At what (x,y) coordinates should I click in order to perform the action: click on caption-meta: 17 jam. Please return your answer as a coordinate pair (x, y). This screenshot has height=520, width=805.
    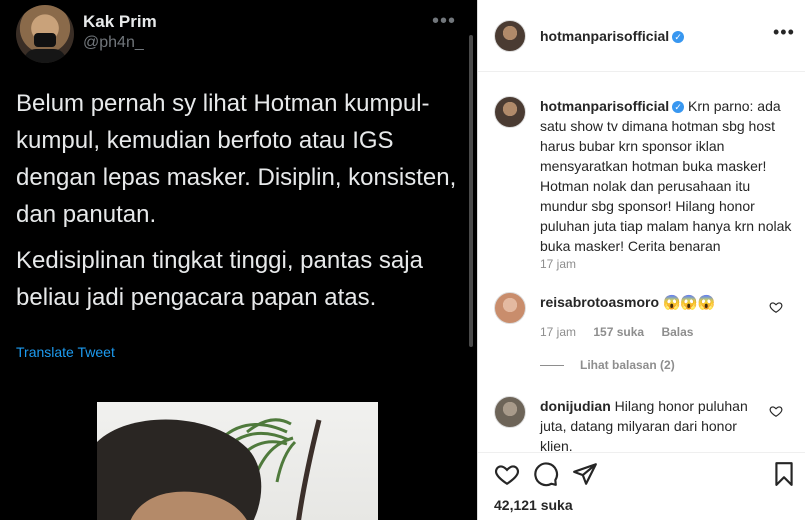
    Looking at the image, I should click on (565, 264).